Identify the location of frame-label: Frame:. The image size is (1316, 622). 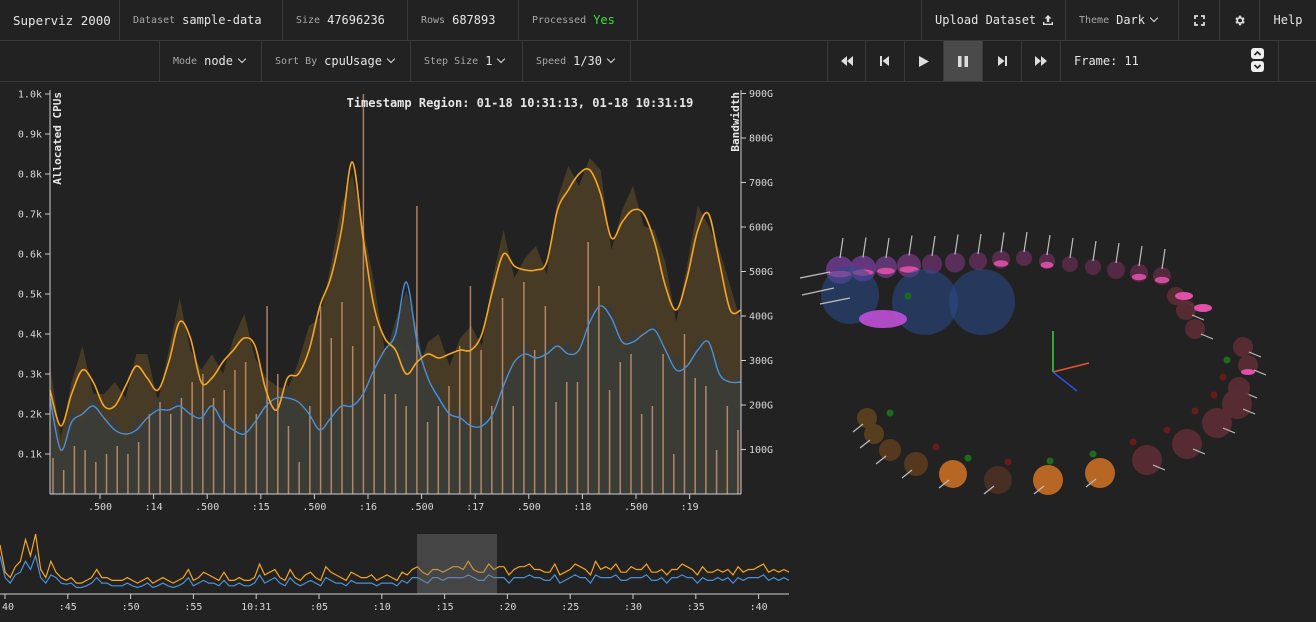
(1096, 61).